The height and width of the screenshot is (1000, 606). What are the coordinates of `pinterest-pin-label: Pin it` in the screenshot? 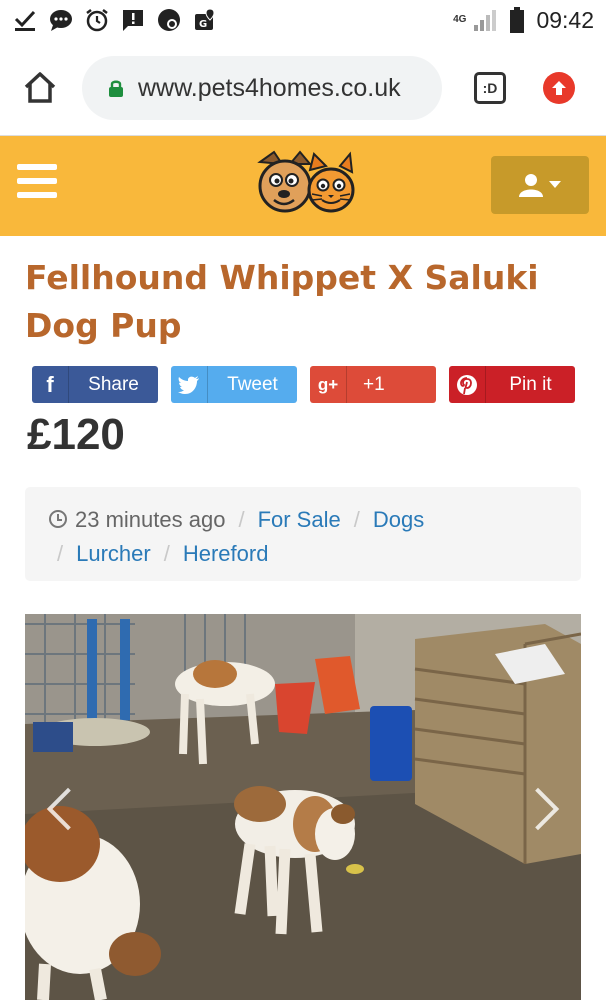 It's located at (530, 384).